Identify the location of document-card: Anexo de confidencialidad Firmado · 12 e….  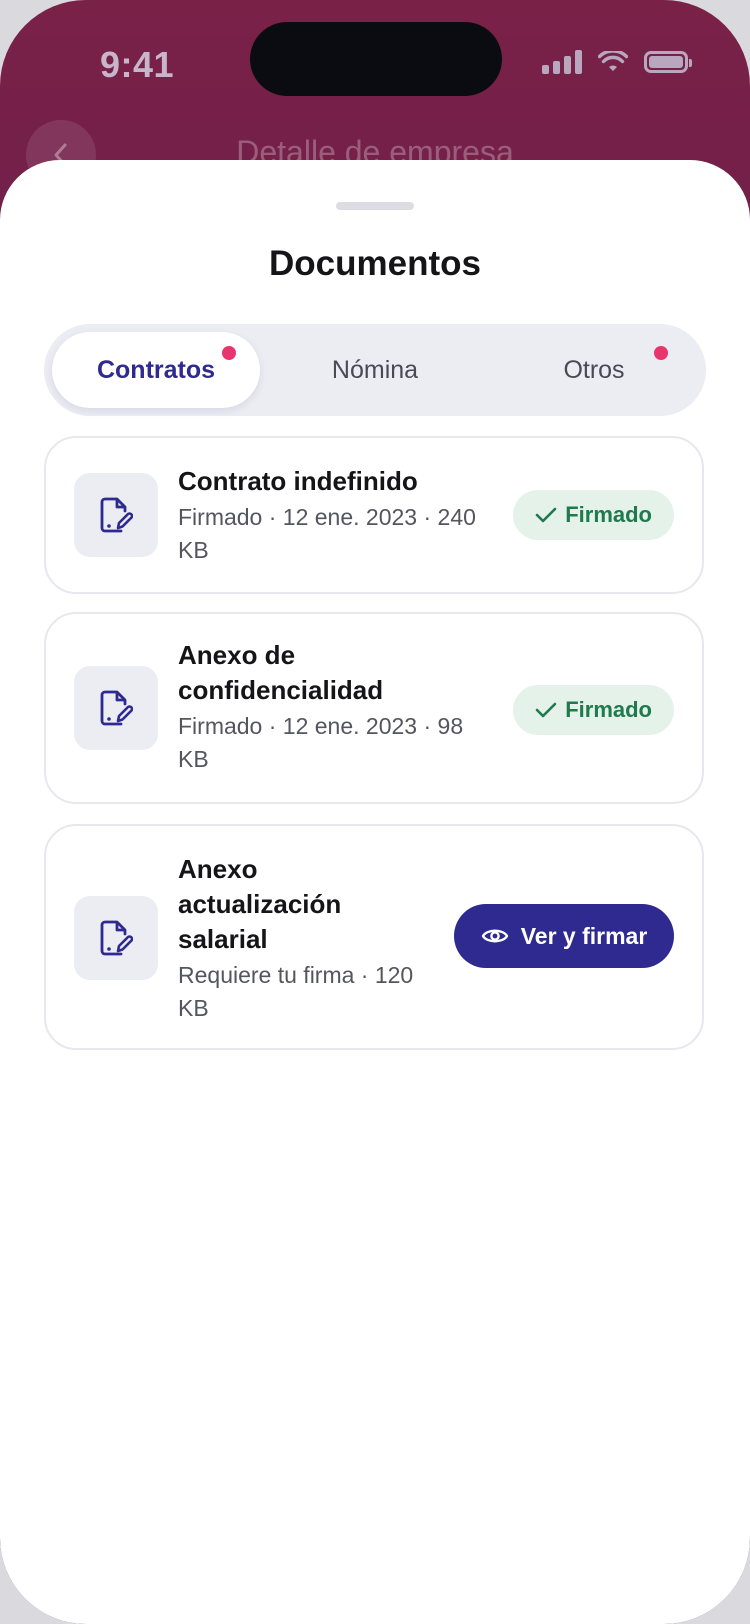
(374, 708).